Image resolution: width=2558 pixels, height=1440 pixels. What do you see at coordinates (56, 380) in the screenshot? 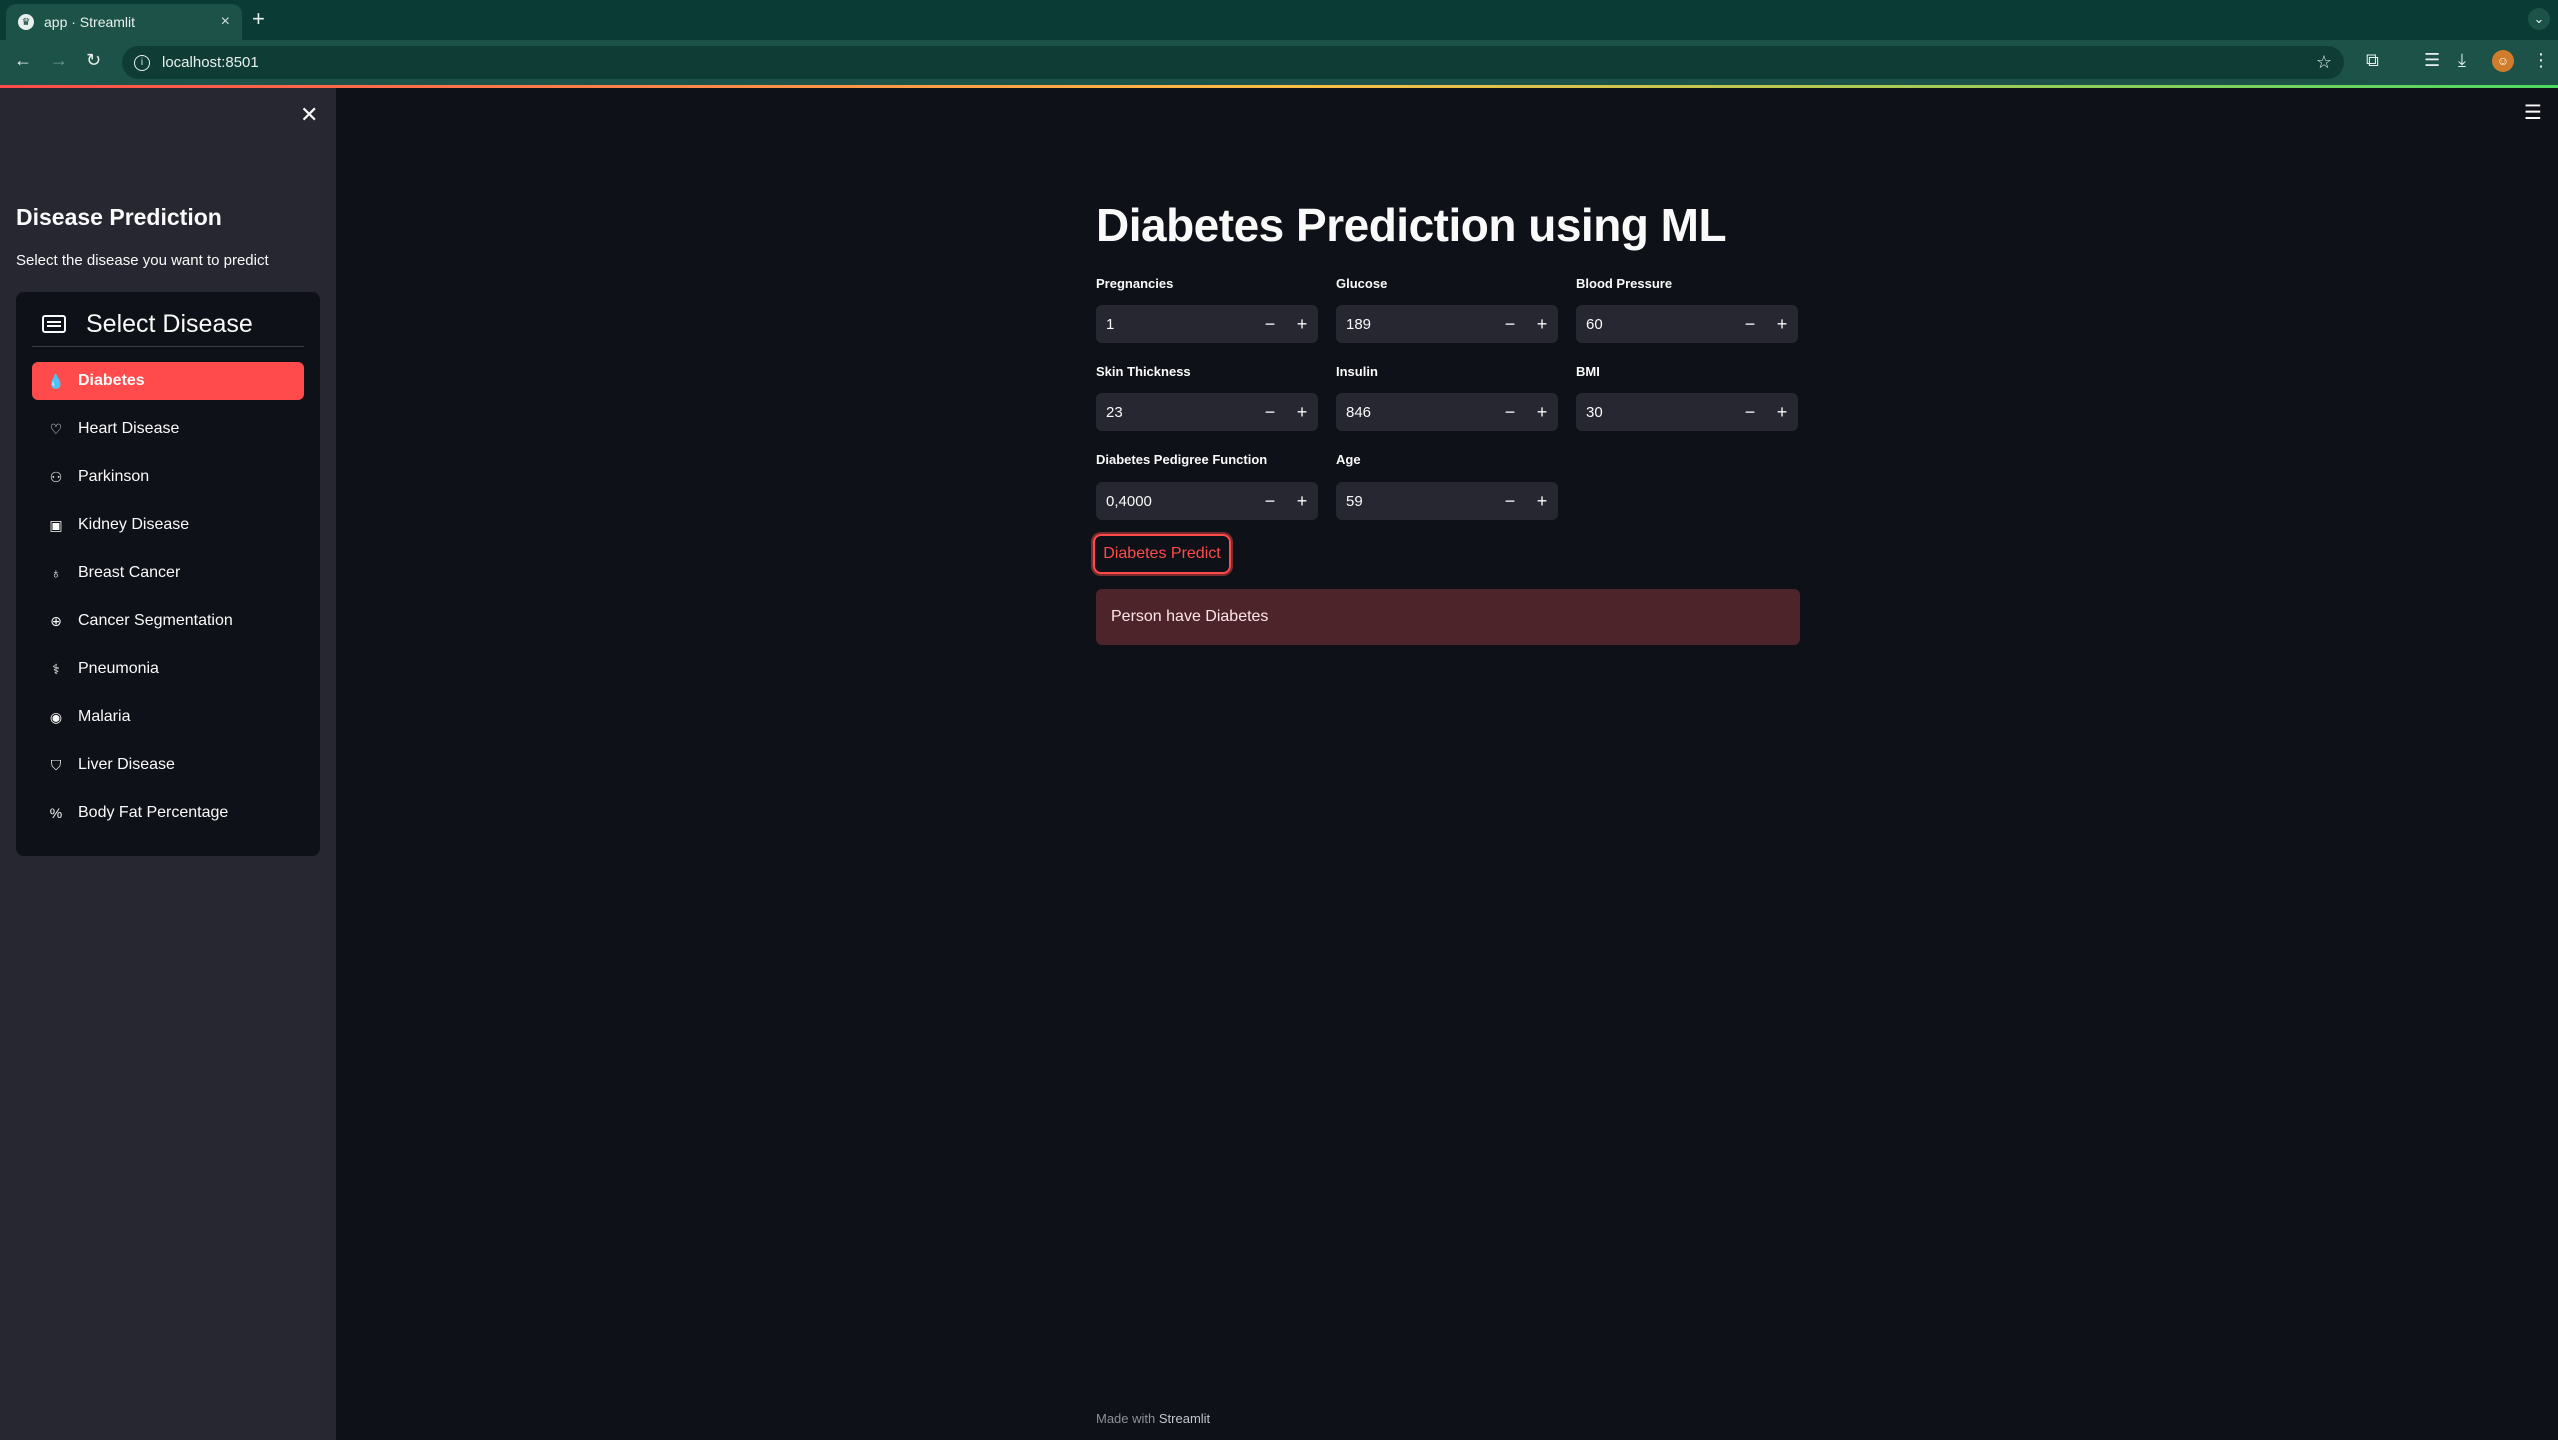
I see `droplet-icon: 💧` at bounding box center [56, 380].